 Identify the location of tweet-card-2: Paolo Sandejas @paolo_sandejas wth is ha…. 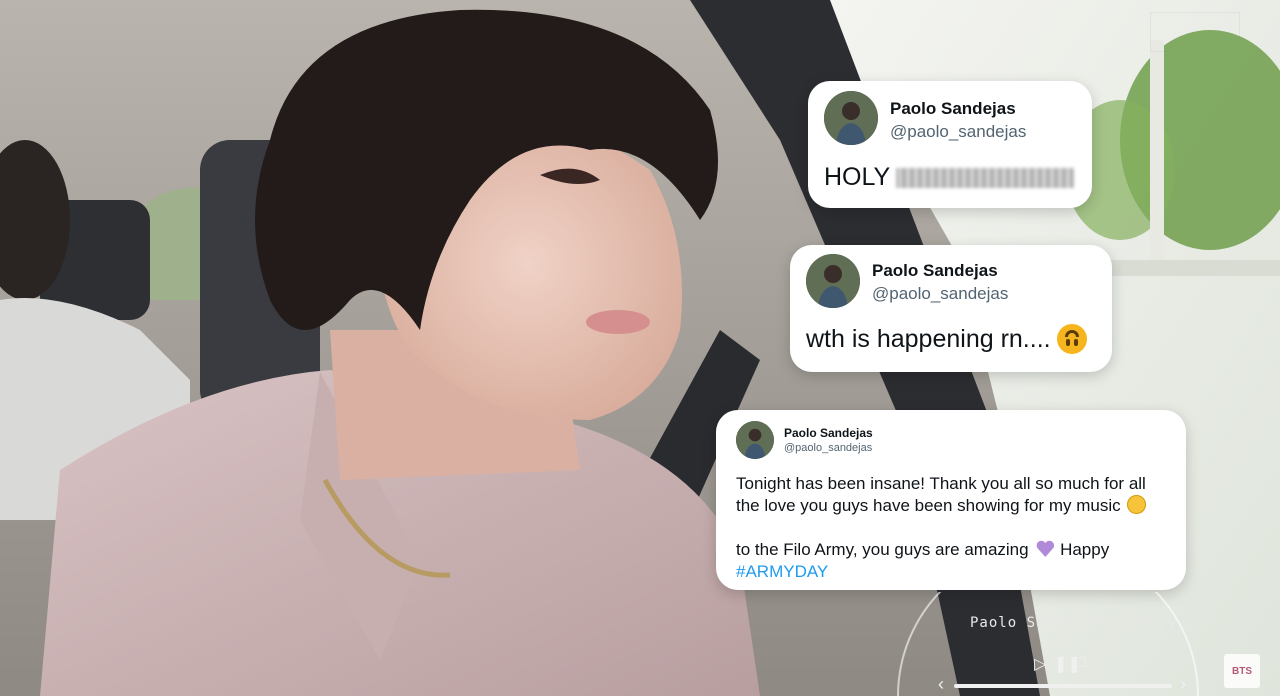
(951, 308).